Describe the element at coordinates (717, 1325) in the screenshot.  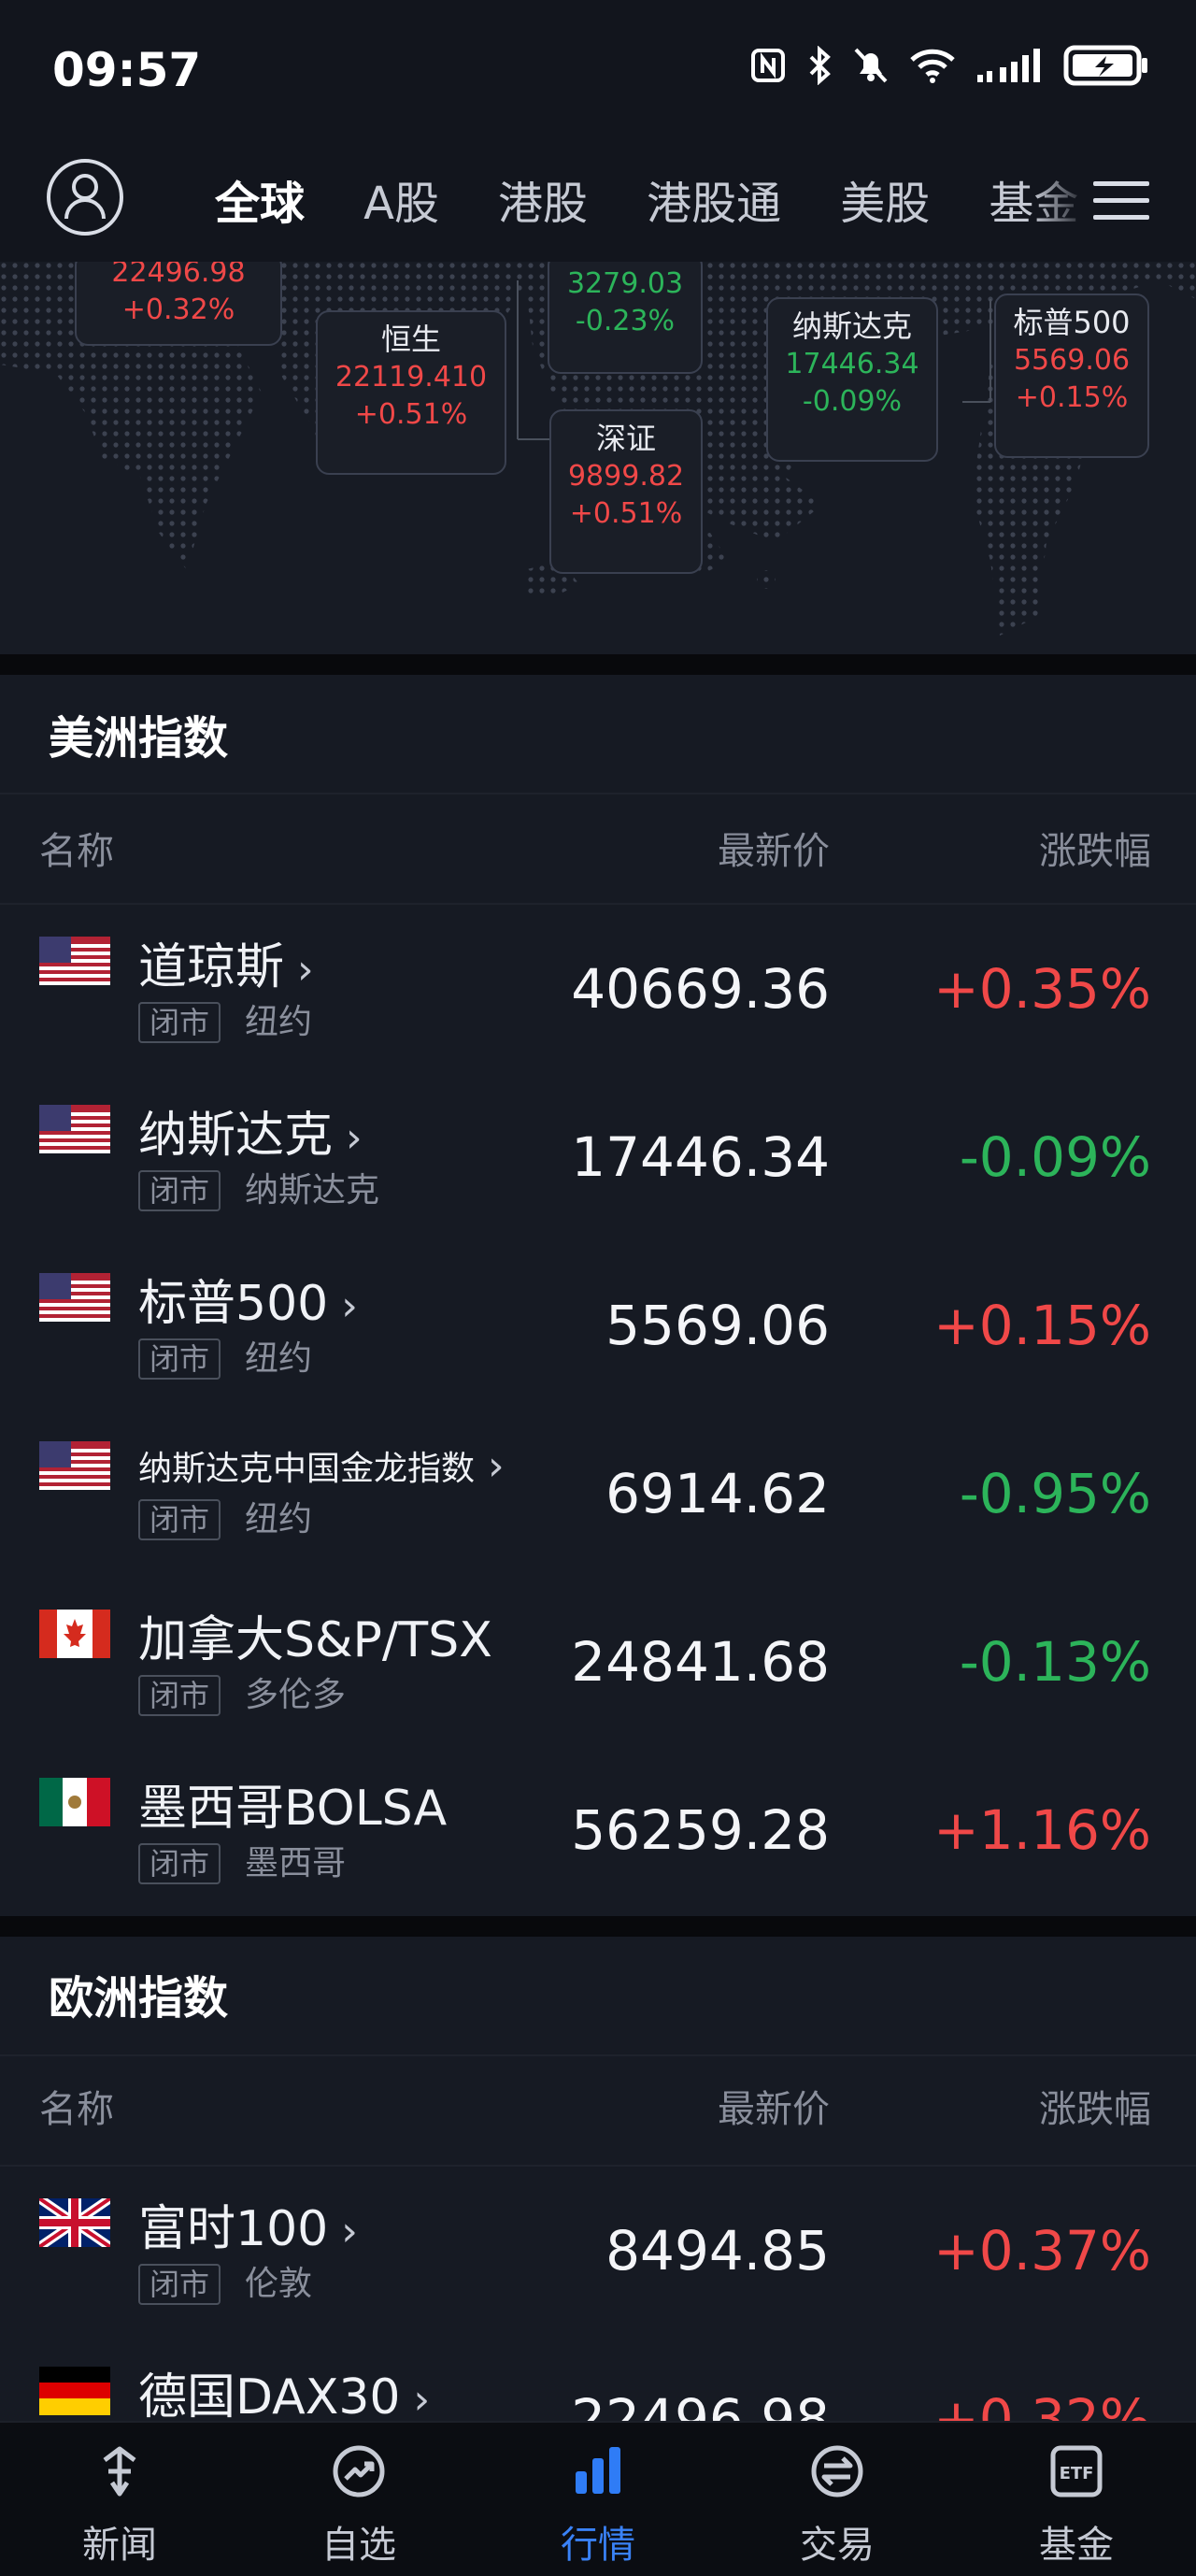
I see `index-price: 5569.06` at that location.